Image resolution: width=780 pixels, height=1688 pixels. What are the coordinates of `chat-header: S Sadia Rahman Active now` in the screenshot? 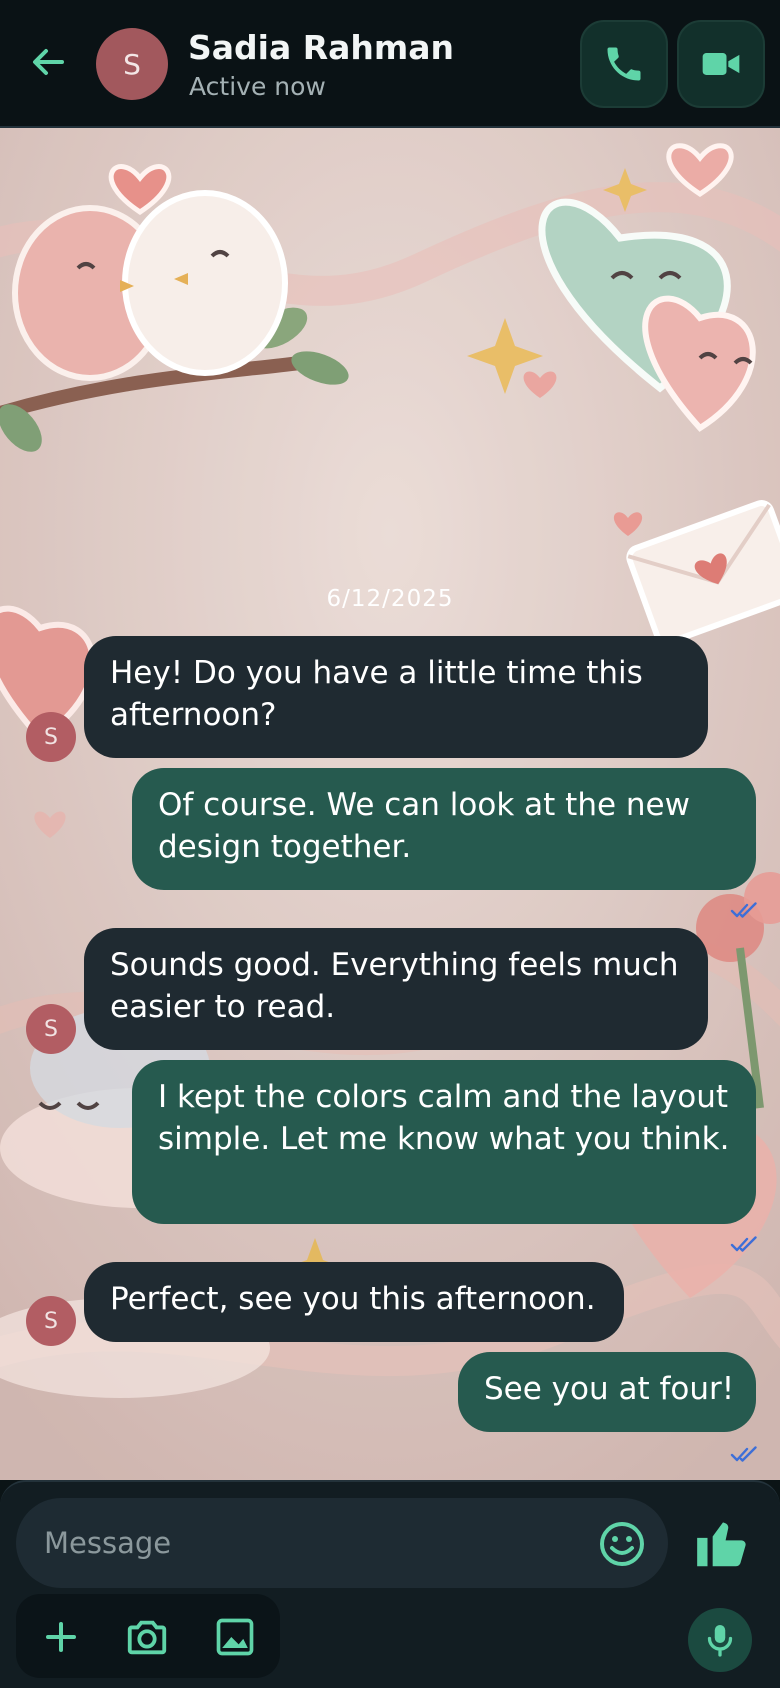 It's located at (390, 64).